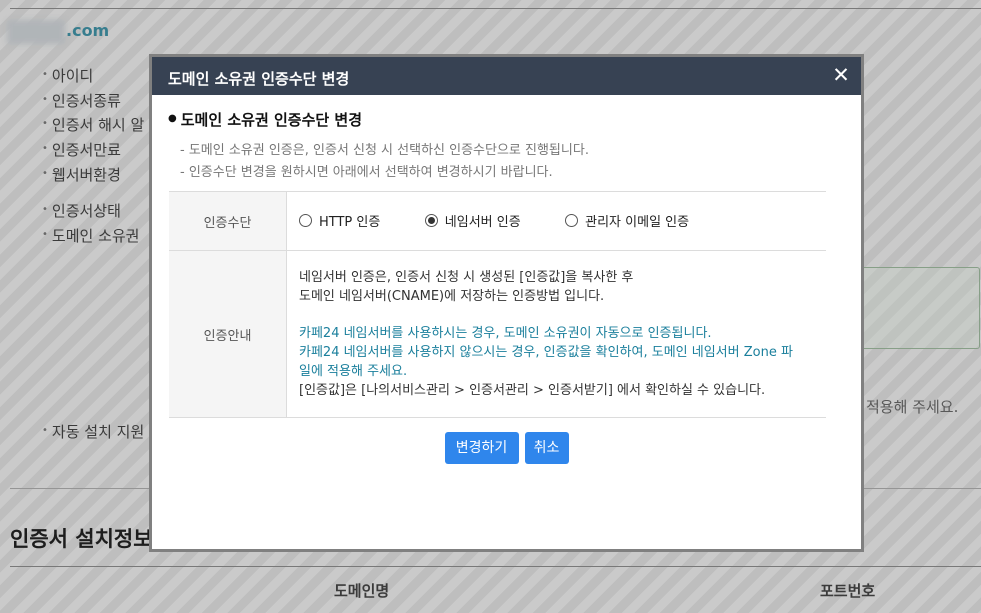  Describe the element at coordinates (259, 79) in the screenshot. I see `modal-title: 도메인 소유권 인증수단 변경` at that location.